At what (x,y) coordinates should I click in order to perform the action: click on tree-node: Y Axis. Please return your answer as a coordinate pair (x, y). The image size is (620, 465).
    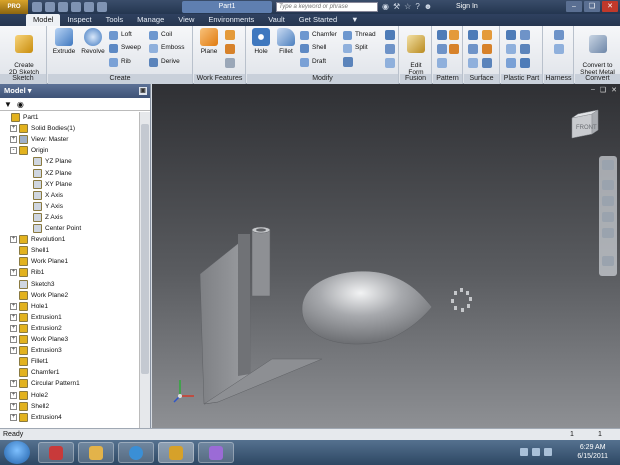
    Looking at the image, I should click on (43, 206).